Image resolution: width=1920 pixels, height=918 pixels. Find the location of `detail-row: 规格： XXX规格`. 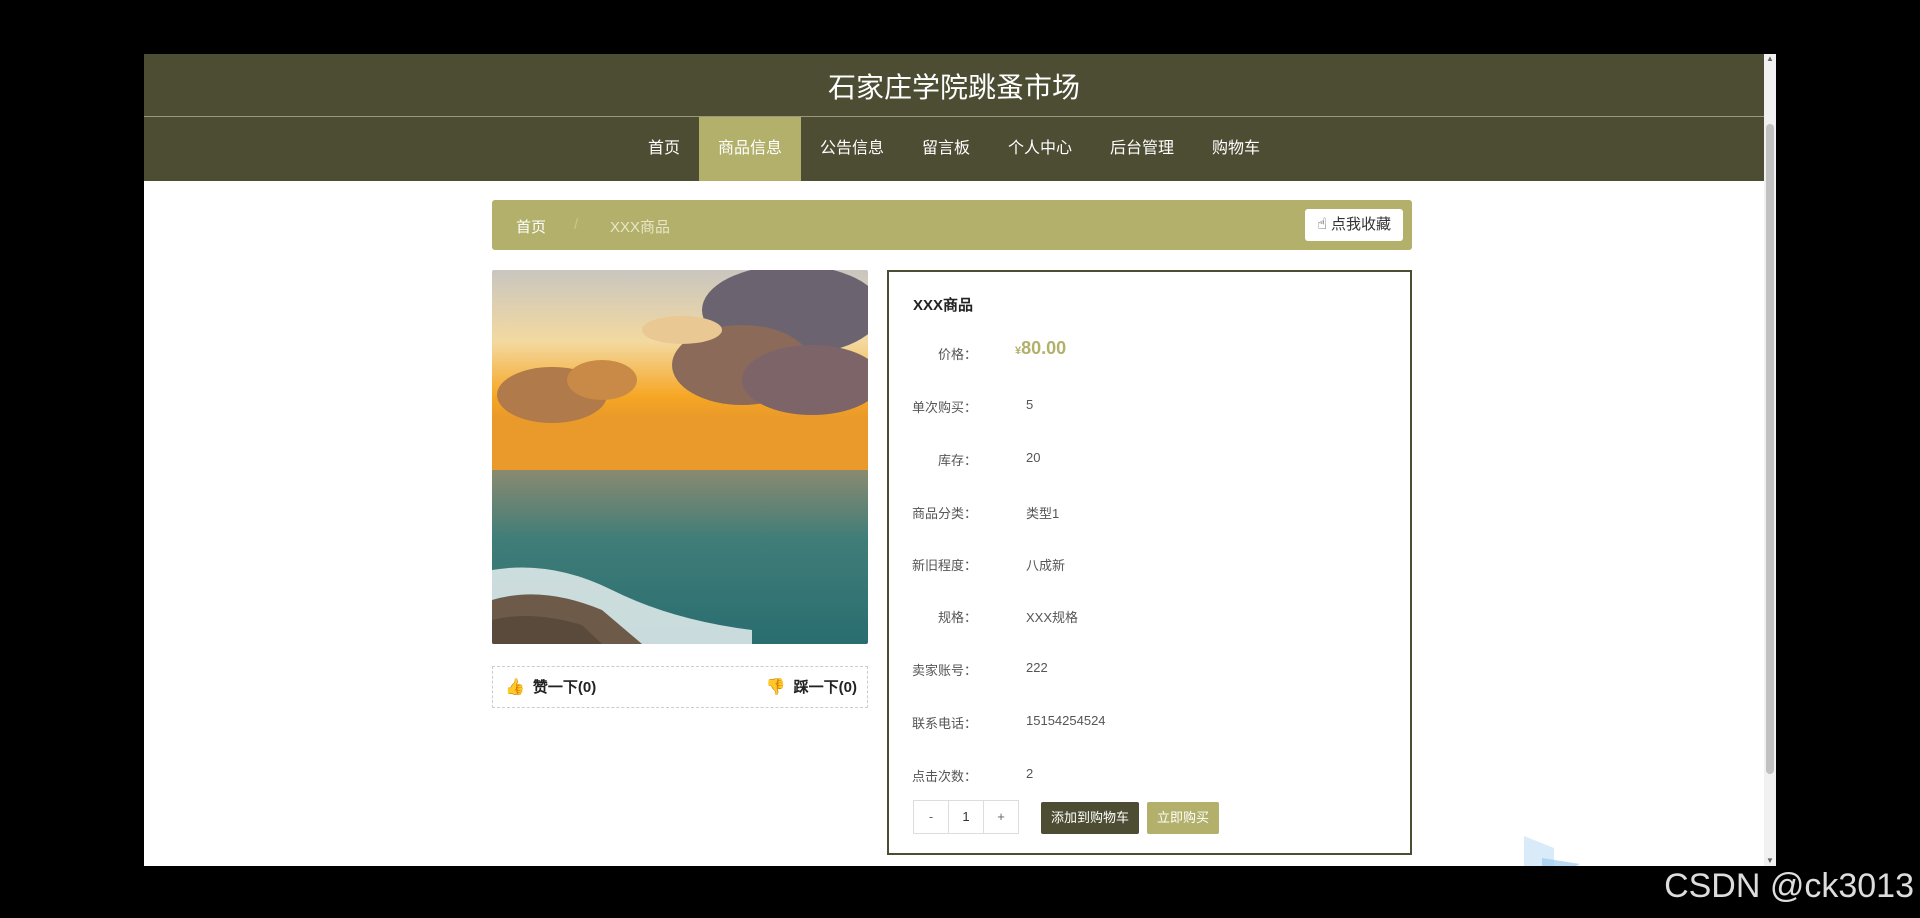

detail-row: 规格： XXX规格 is located at coordinates (1139, 617).